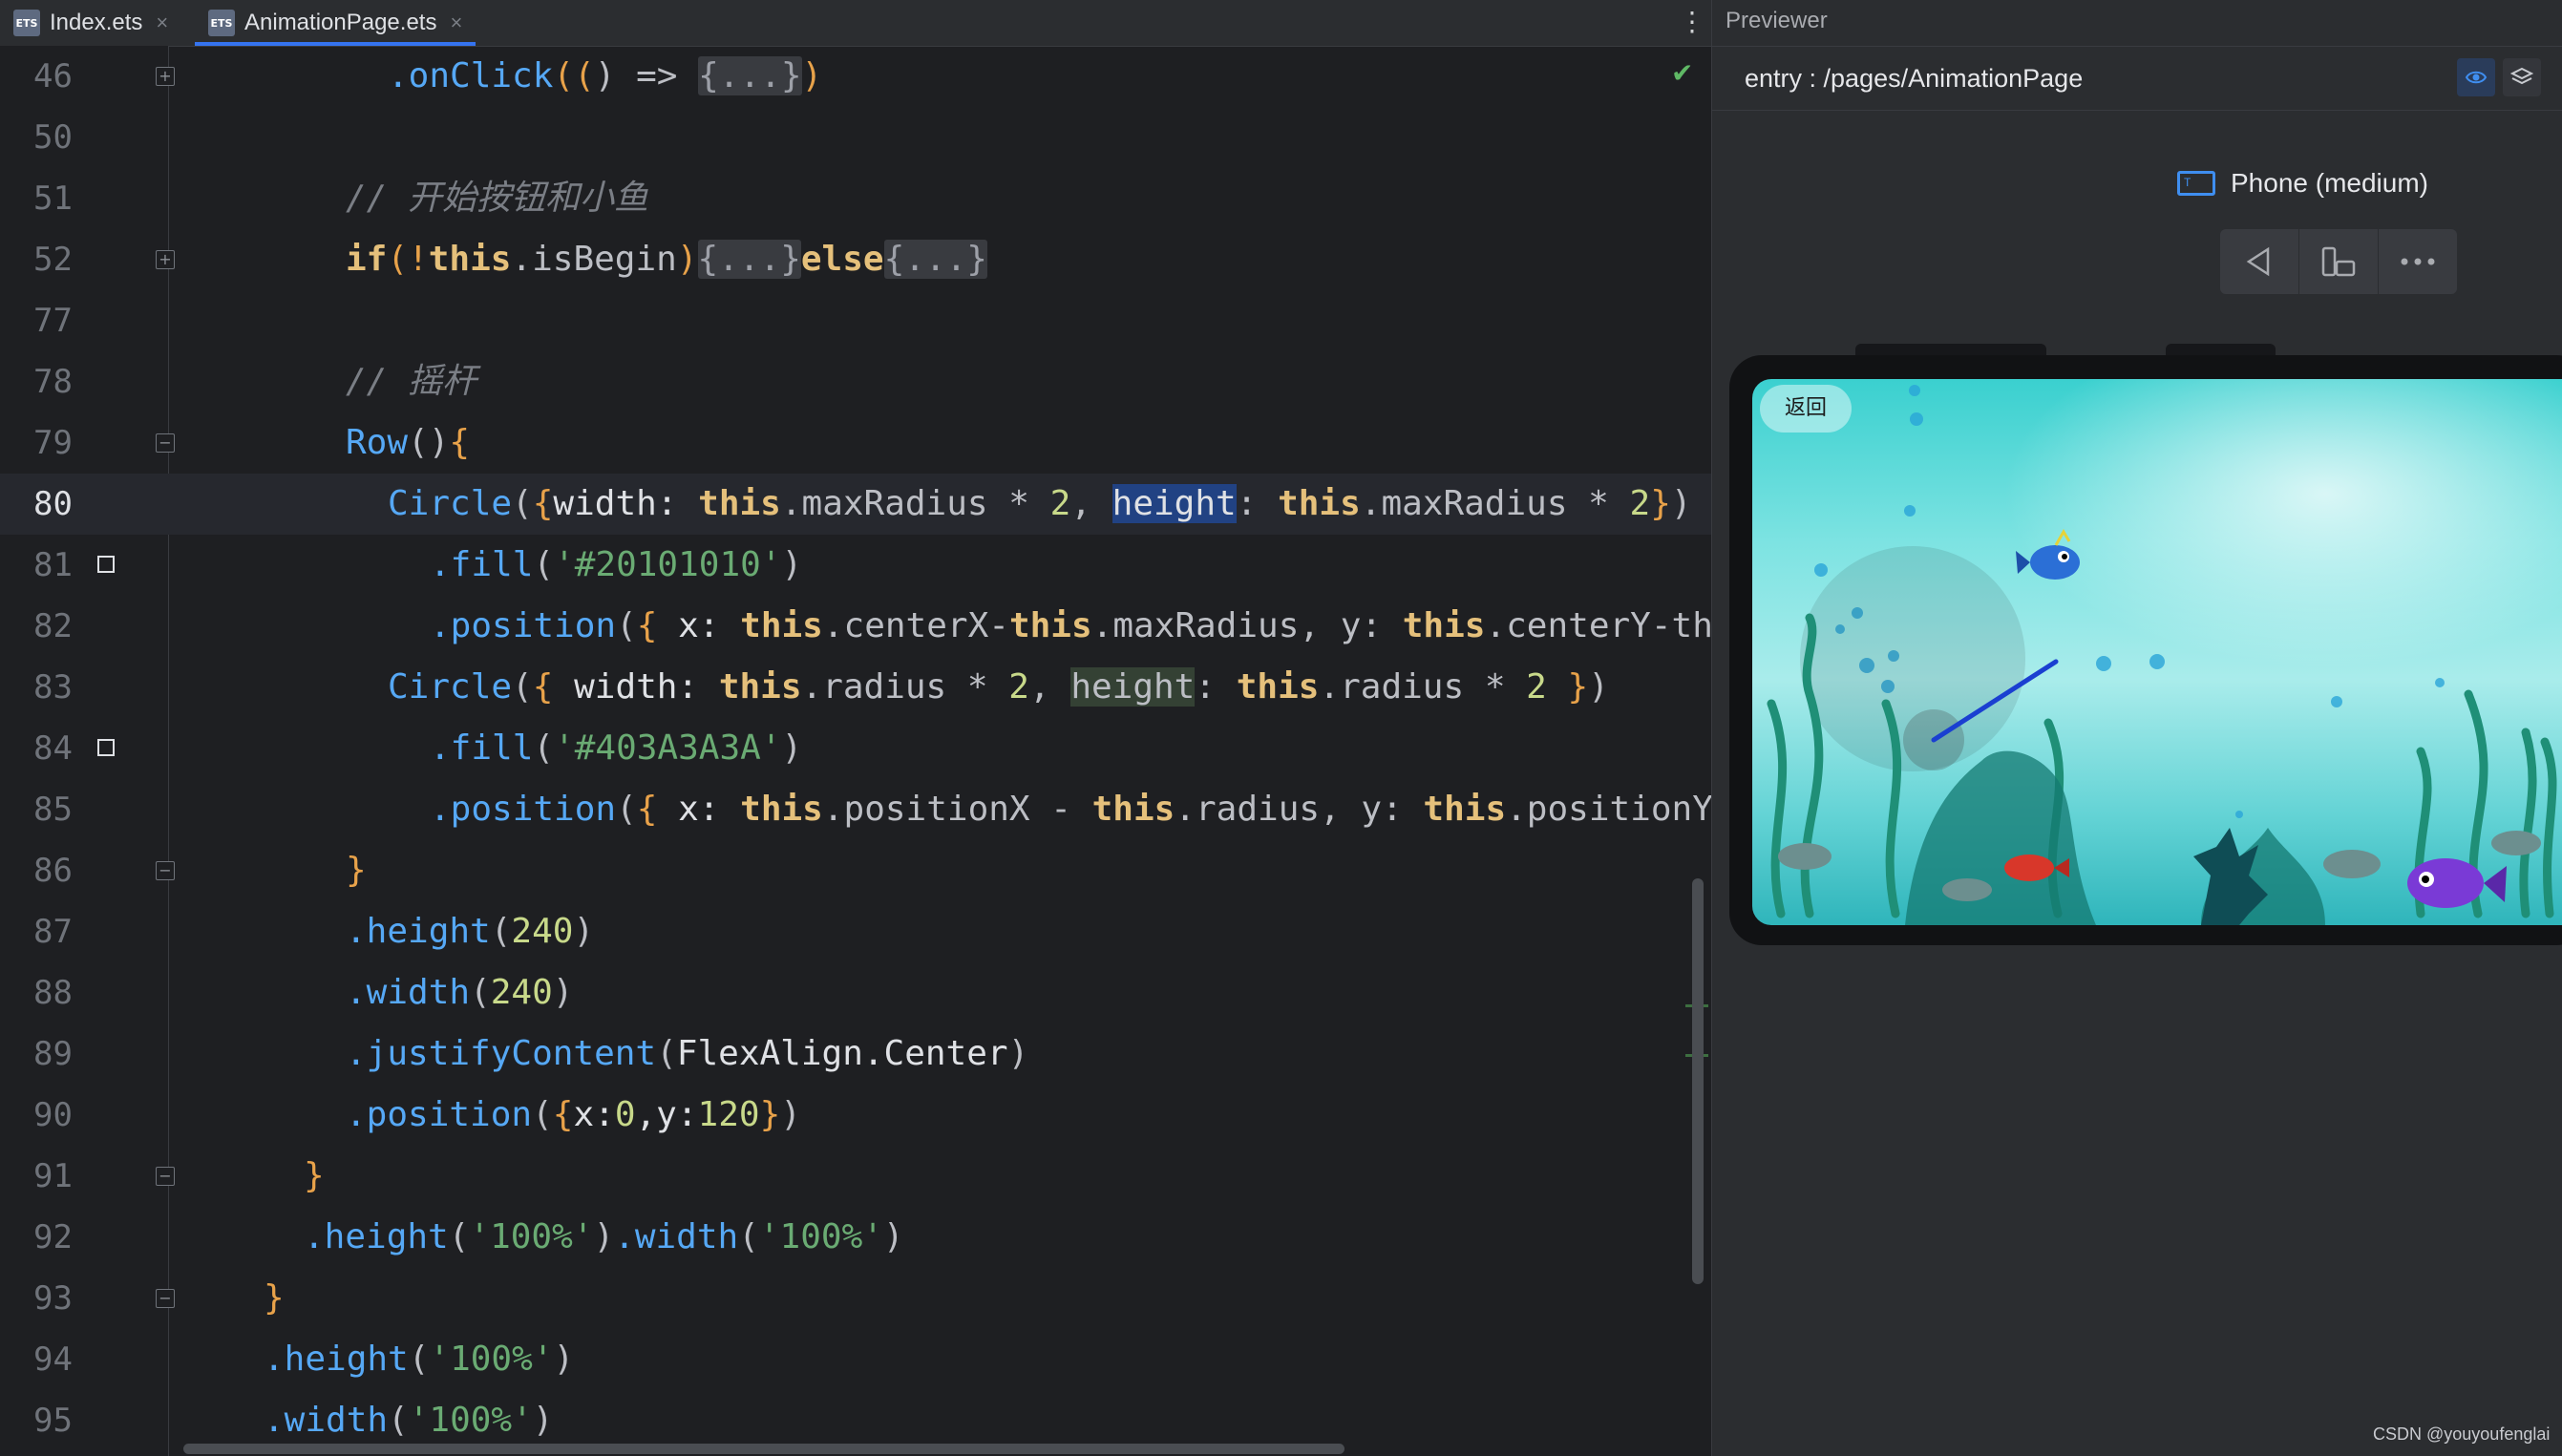 The width and height of the screenshot is (2562, 1456). What do you see at coordinates (855, 1421) in the screenshot?
I see `code-line: 95 .width('100%')` at bounding box center [855, 1421].